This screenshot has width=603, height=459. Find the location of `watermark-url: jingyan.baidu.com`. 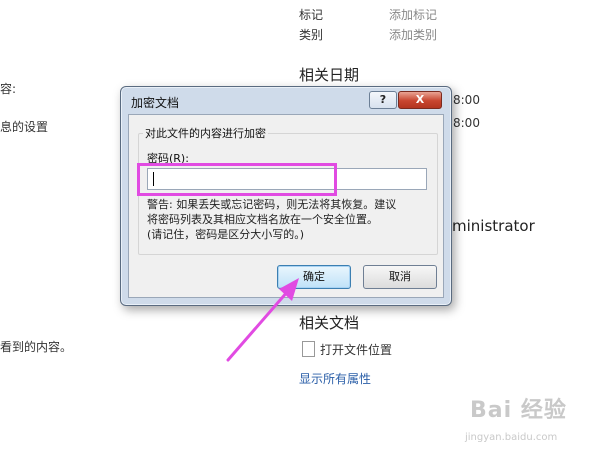

watermark-url: jingyan.baidu.com is located at coordinates (511, 437).